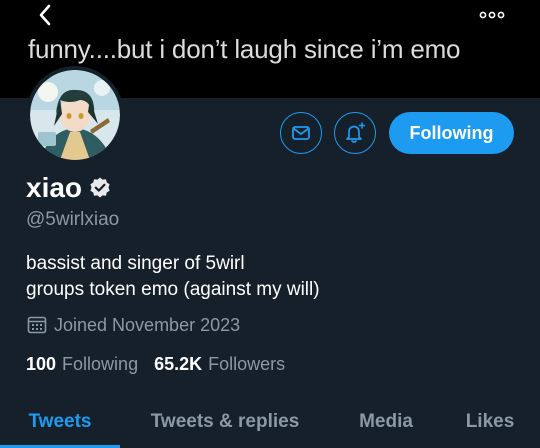  I want to click on profile-tabs: Tweets Tweets & replies Media Likes, so click(270, 422).